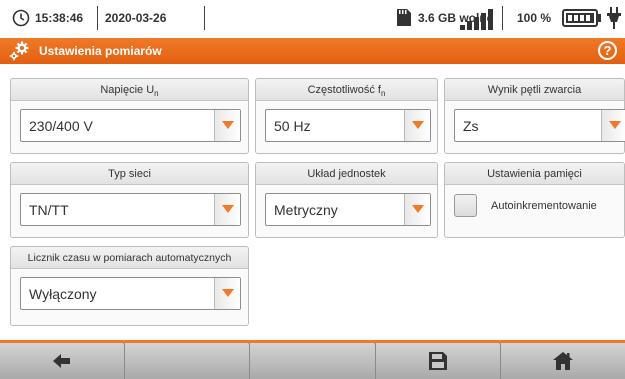 The image size is (625, 379). What do you see at coordinates (129, 258) in the screenshot?
I see `panel-header: Licznik czasu w pomiarach automatycznych` at bounding box center [129, 258].